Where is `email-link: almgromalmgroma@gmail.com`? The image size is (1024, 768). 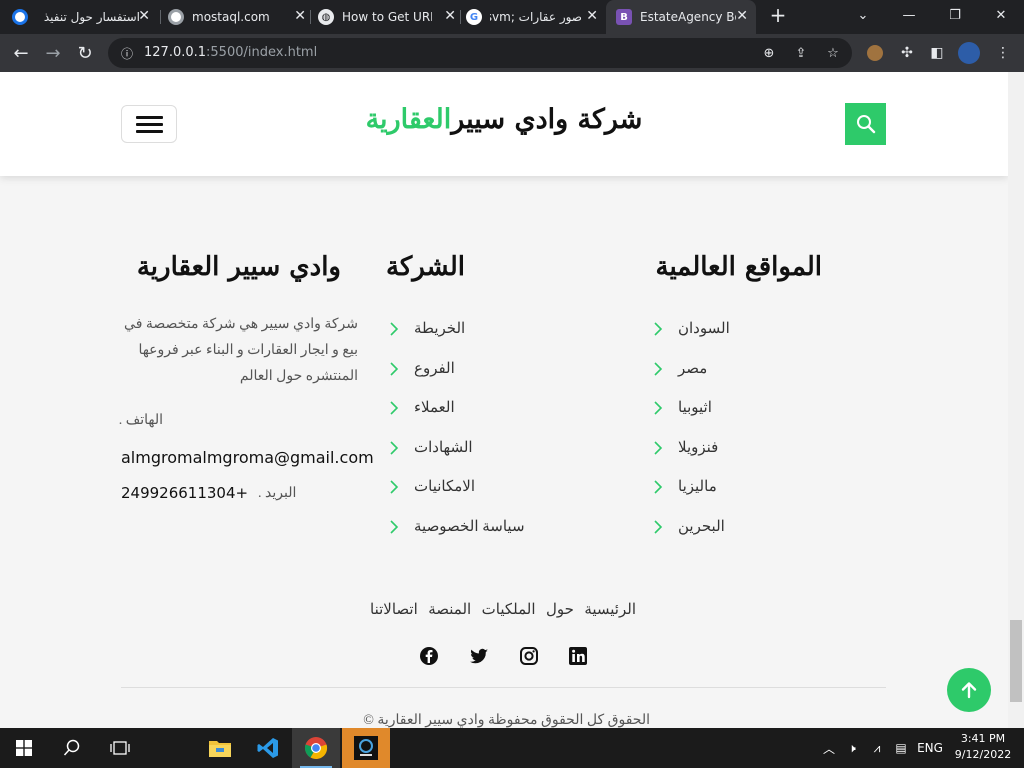
email-link: almgromalmgroma@gmail.com is located at coordinates (247, 457).